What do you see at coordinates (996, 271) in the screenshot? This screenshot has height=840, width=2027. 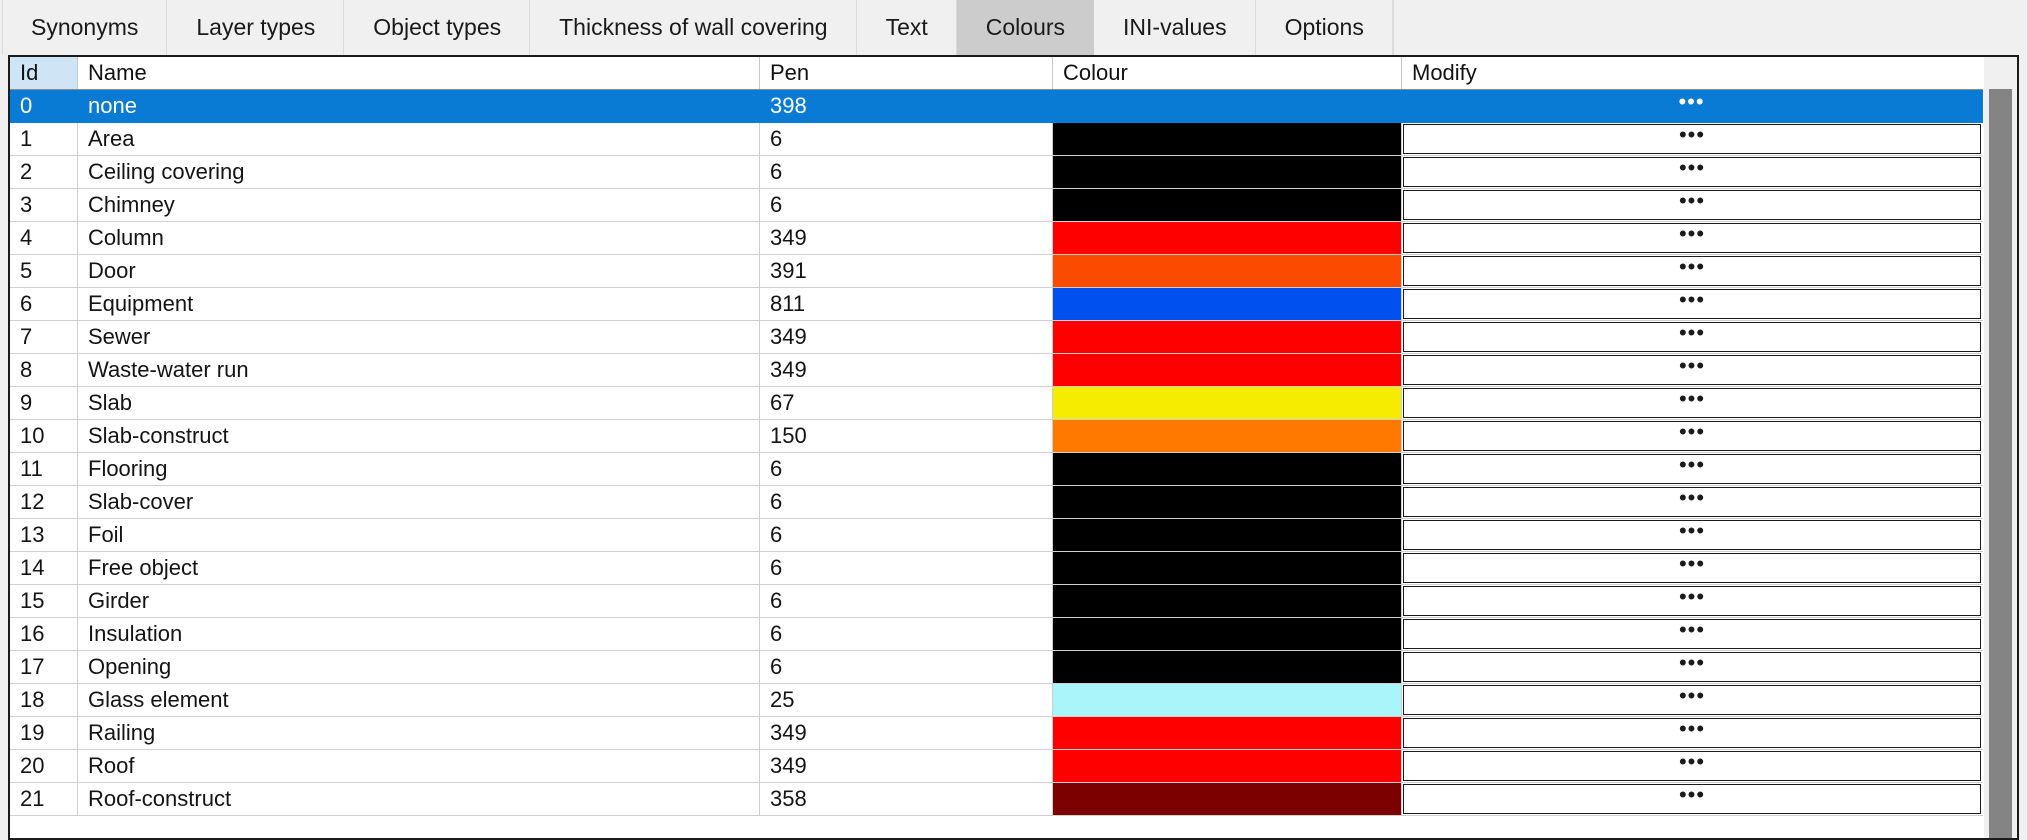 I see `table-row: 5 Door 391 •••` at bounding box center [996, 271].